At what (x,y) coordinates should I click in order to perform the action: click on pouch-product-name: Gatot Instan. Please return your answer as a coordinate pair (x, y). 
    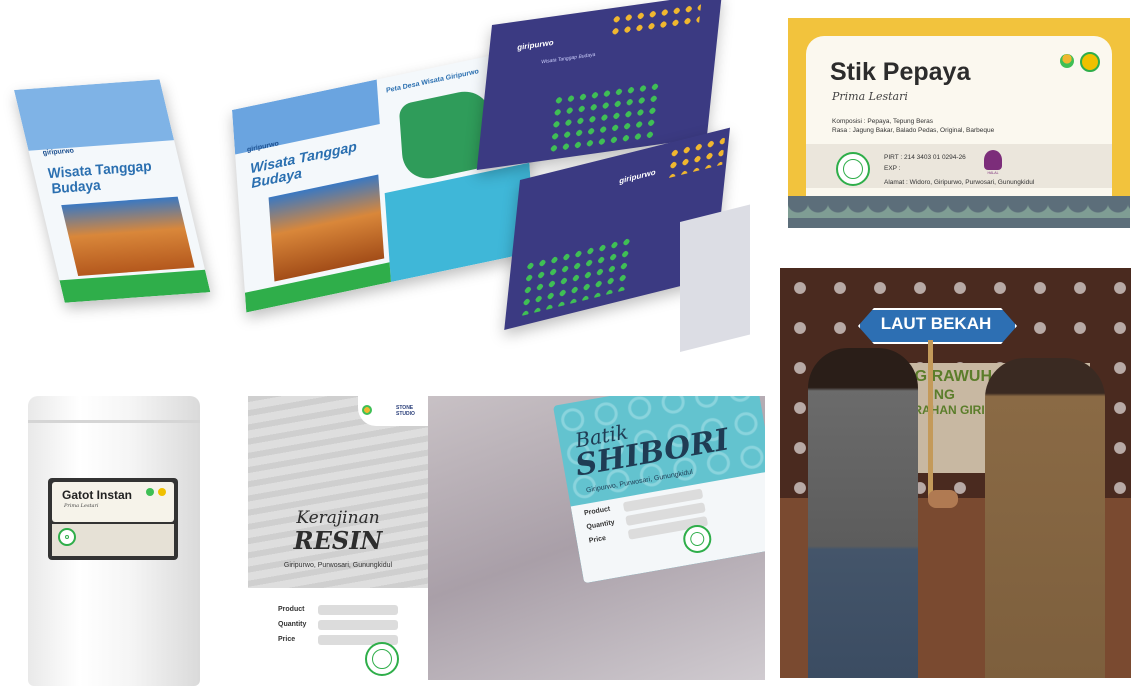
    Looking at the image, I should click on (97, 495).